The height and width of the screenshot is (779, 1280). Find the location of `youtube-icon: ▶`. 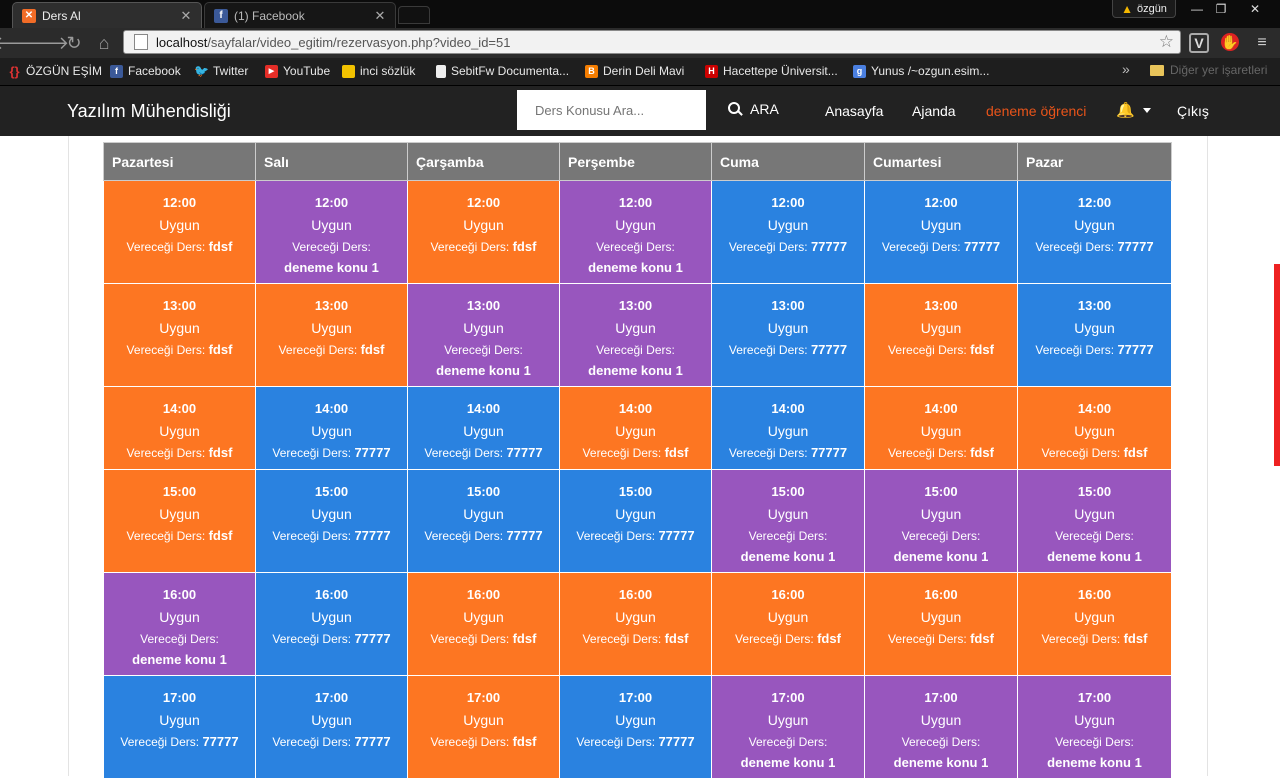

youtube-icon: ▶ is located at coordinates (271, 71).